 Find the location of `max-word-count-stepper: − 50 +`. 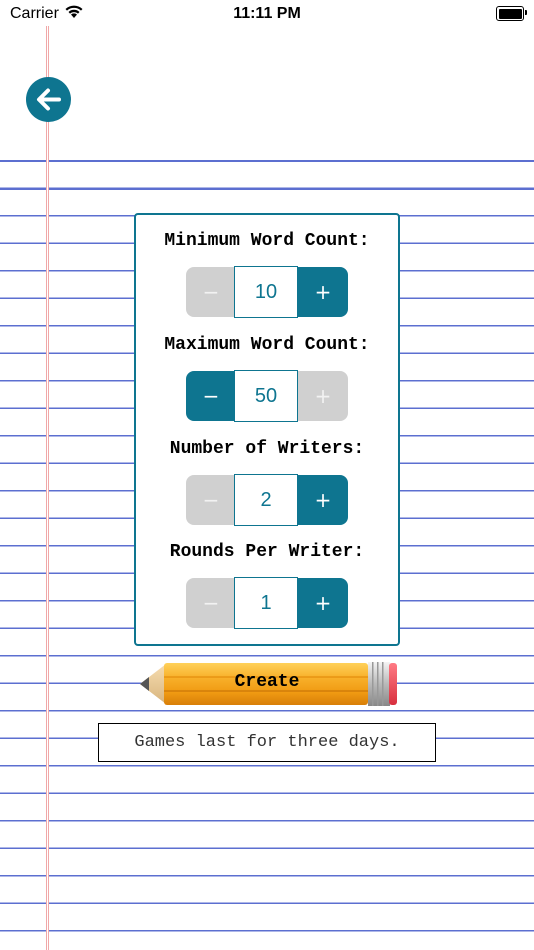

max-word-count-stepper: − 50 + is located at coordinates (267, 396).